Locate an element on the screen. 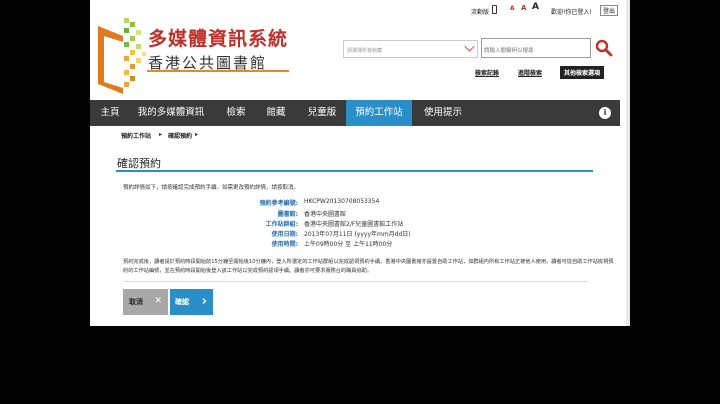 The width and height of the screenshot is (720, 404). nav-item-my-multimedia: 我的多媒體資訊 is located at coordinates (171, 113).